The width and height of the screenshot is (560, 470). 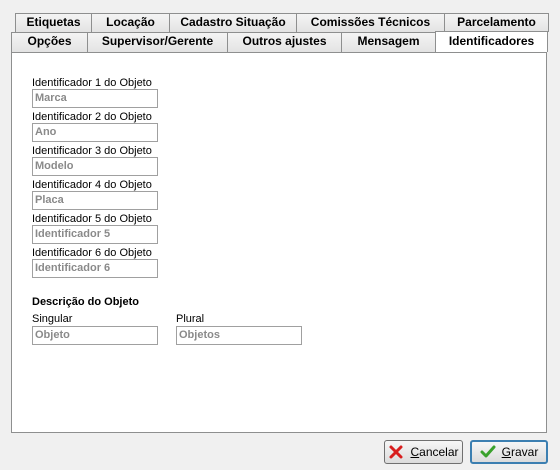 I want to click on cancel-button: Cancelar, so click(x=423, y=452).